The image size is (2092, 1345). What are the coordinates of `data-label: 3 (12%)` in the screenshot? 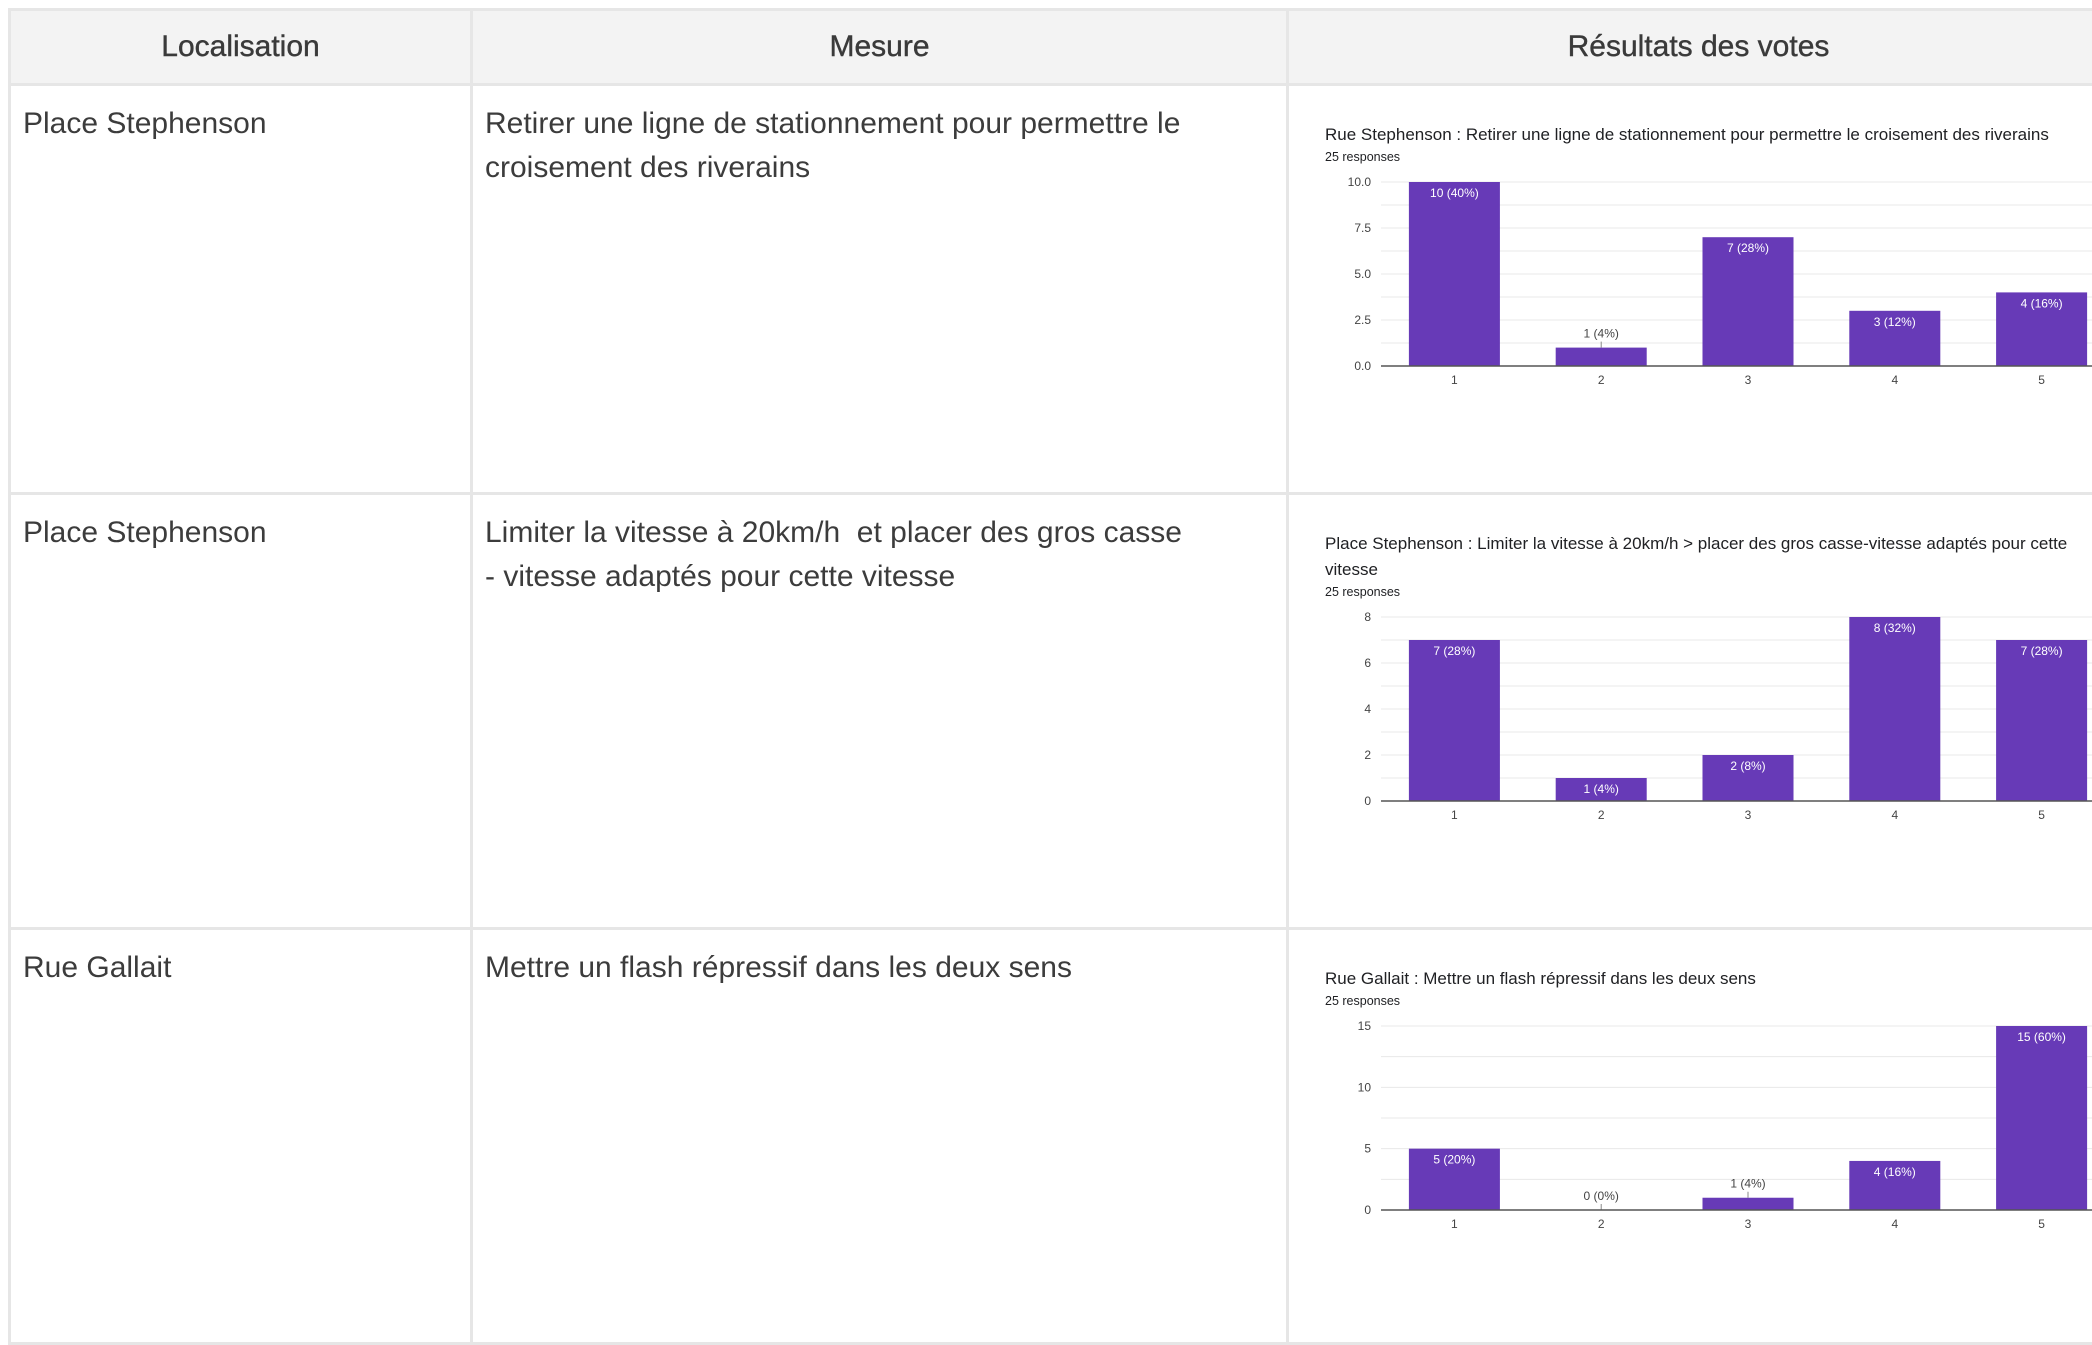 It's located at (1895, 322).